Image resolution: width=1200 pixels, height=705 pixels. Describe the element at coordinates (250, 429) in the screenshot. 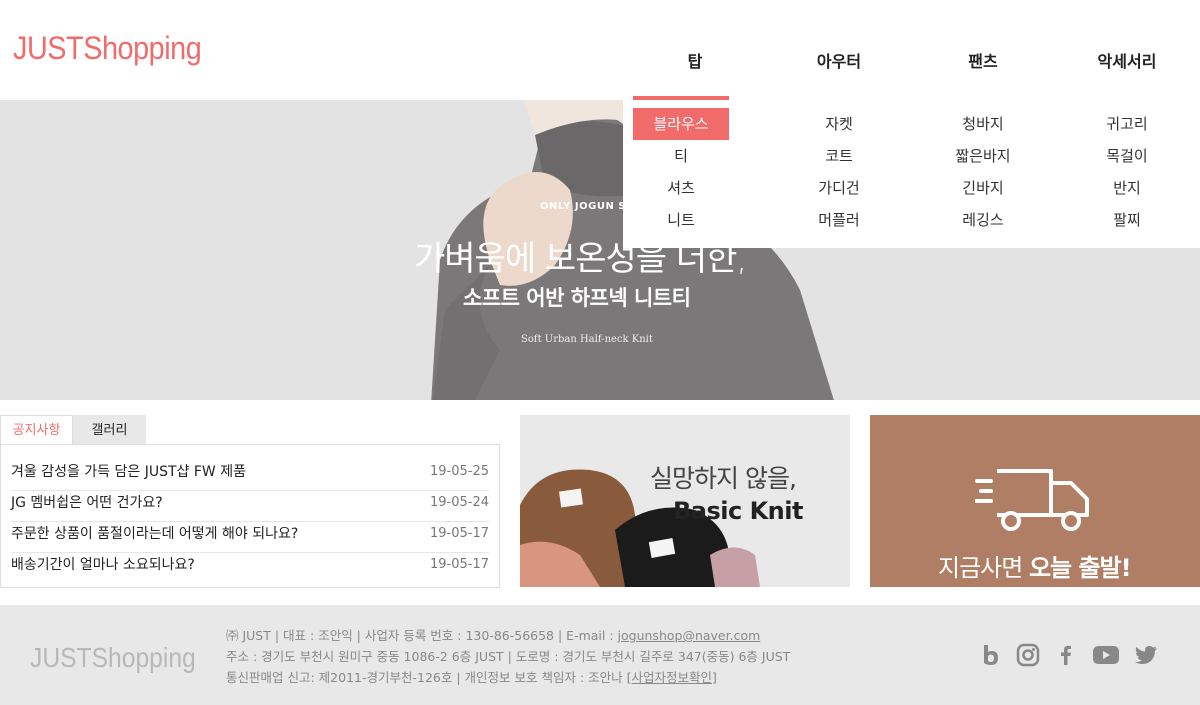

I see `notice-tabs: 공지사항 갤러리` at that location.